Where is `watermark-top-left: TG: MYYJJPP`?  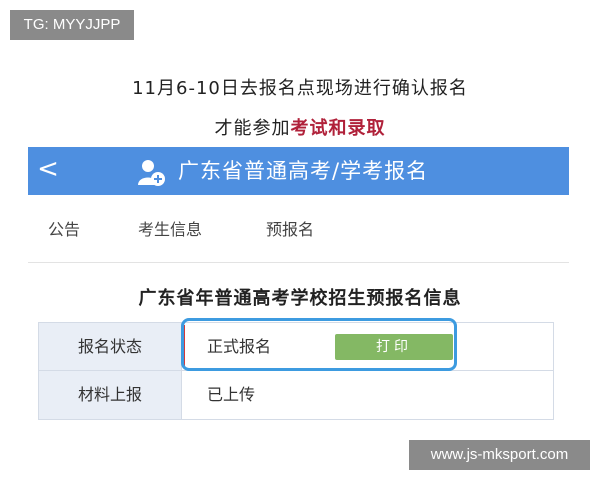 watermark-top-left: TG: MYYJJPP is located at coordinates (72, 25).